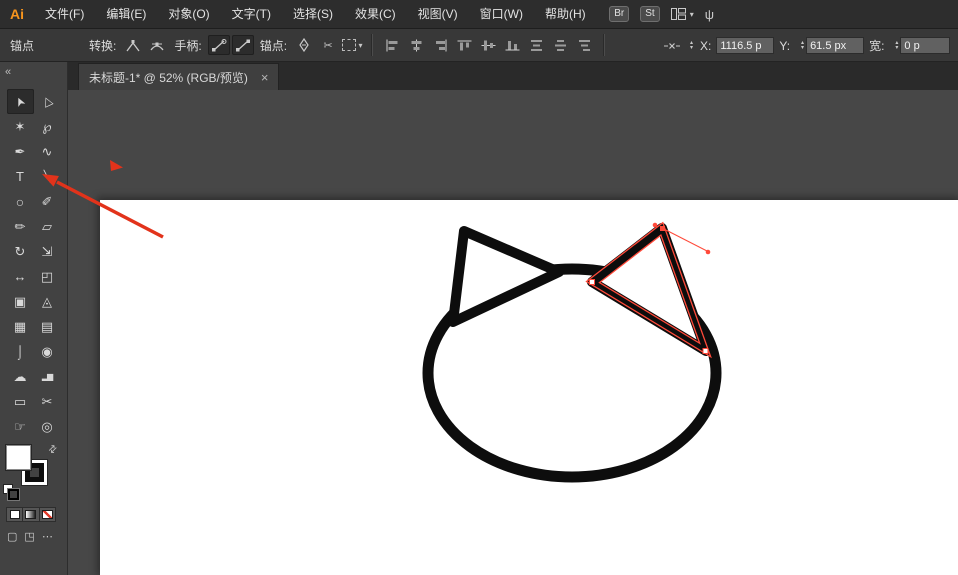  Describe the element at coordinates (438, 14) in the screenshot. I see `menu-item-6: 视图(V)` at that location.